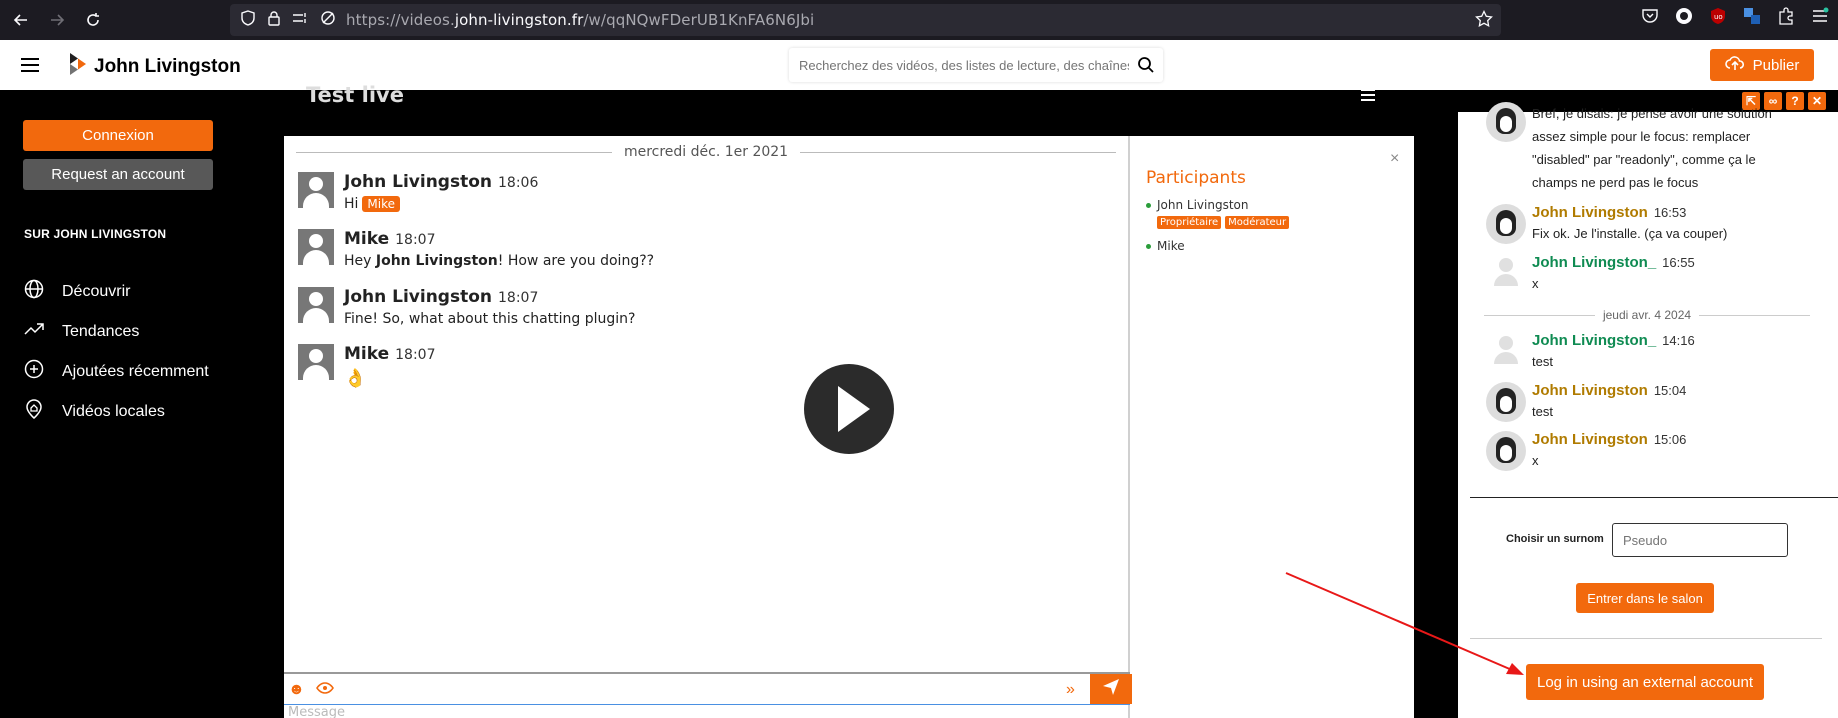 This screenshot has height=718, width=1838. Describe the element at coordinates (96, 291) in the screenshot. I see `sidebar-item-label: Découvrir` at that location.